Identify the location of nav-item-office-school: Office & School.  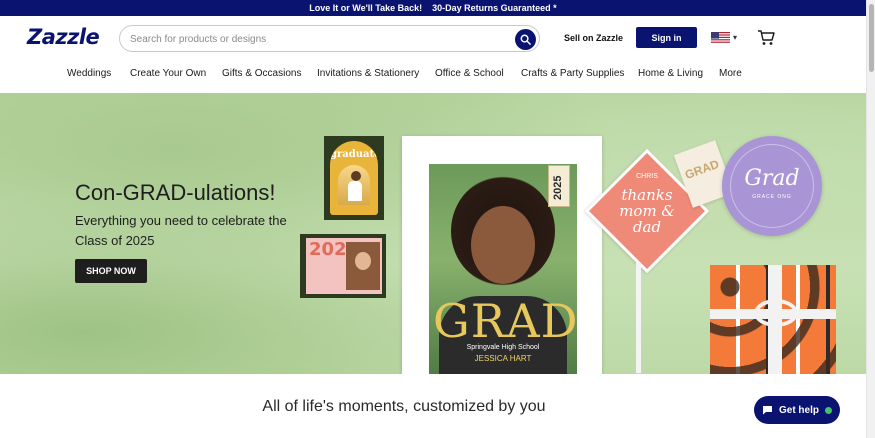
(469, 73).